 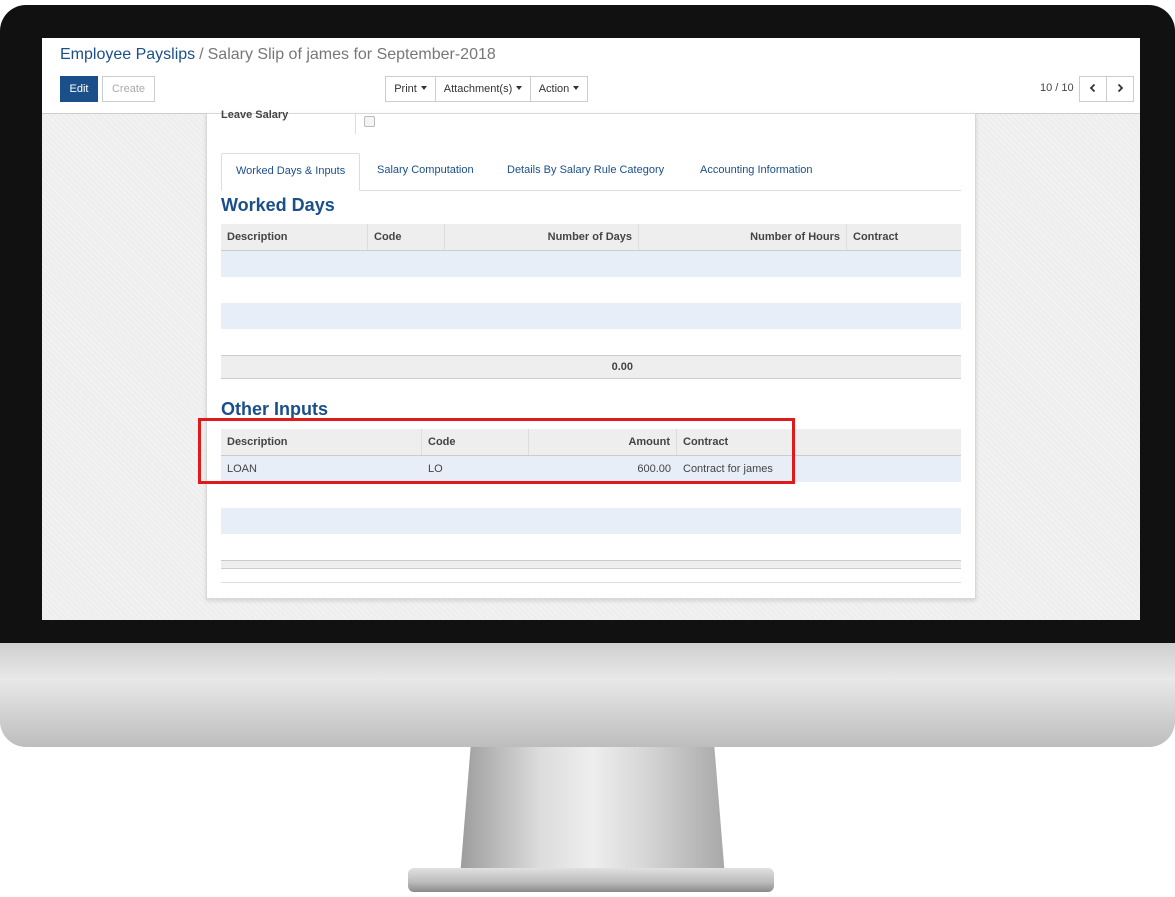 What do you see at coordinates (904, 237) in the screenshot?
I see `column-header: Contract` at bounding box center [904, 237].